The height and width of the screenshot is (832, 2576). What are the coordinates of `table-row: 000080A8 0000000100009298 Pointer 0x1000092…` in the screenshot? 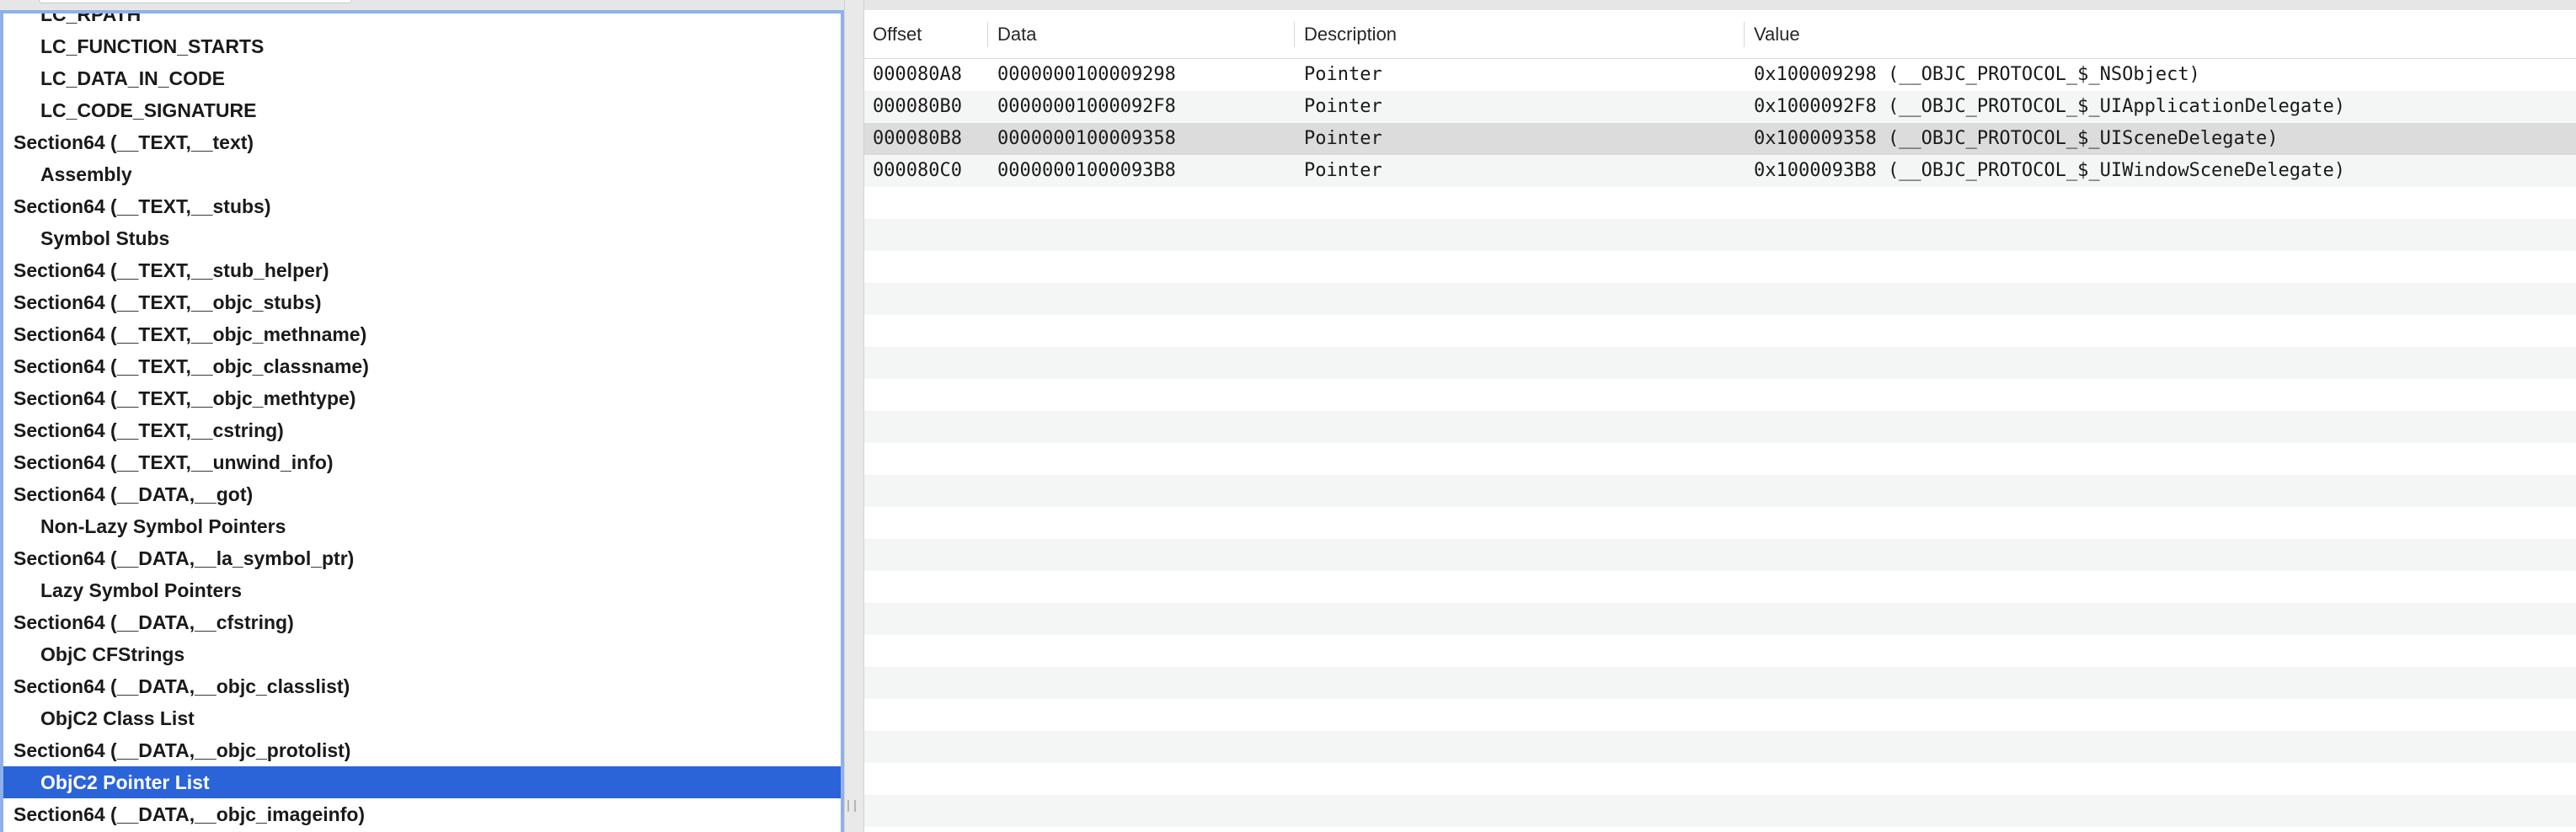 It's located at (1720, 75).